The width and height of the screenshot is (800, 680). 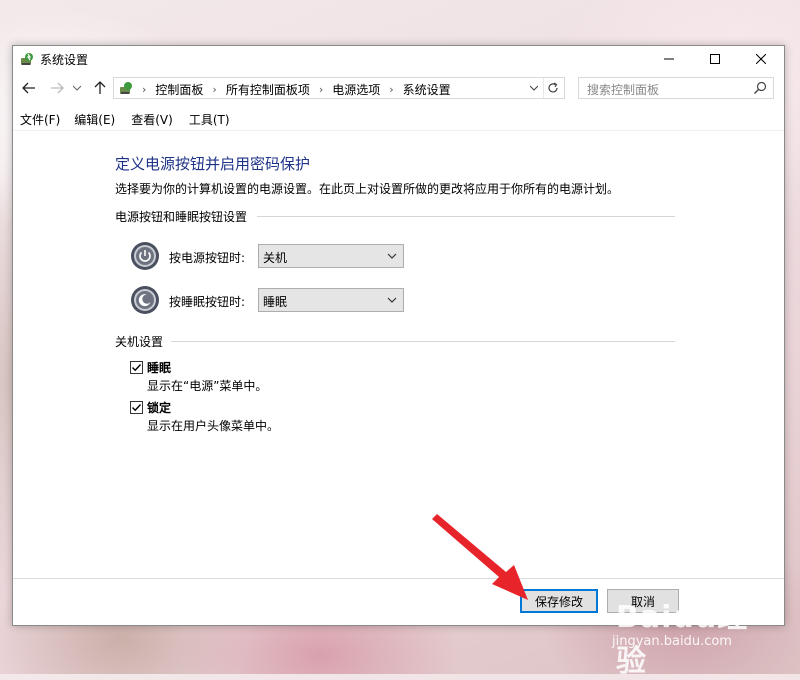 What do you see at coordinates (207, 386) in the screenshot?
I see `sleep-checkbox-description: 显示在“电源”菜单中。` at bounding box center [207, 386].